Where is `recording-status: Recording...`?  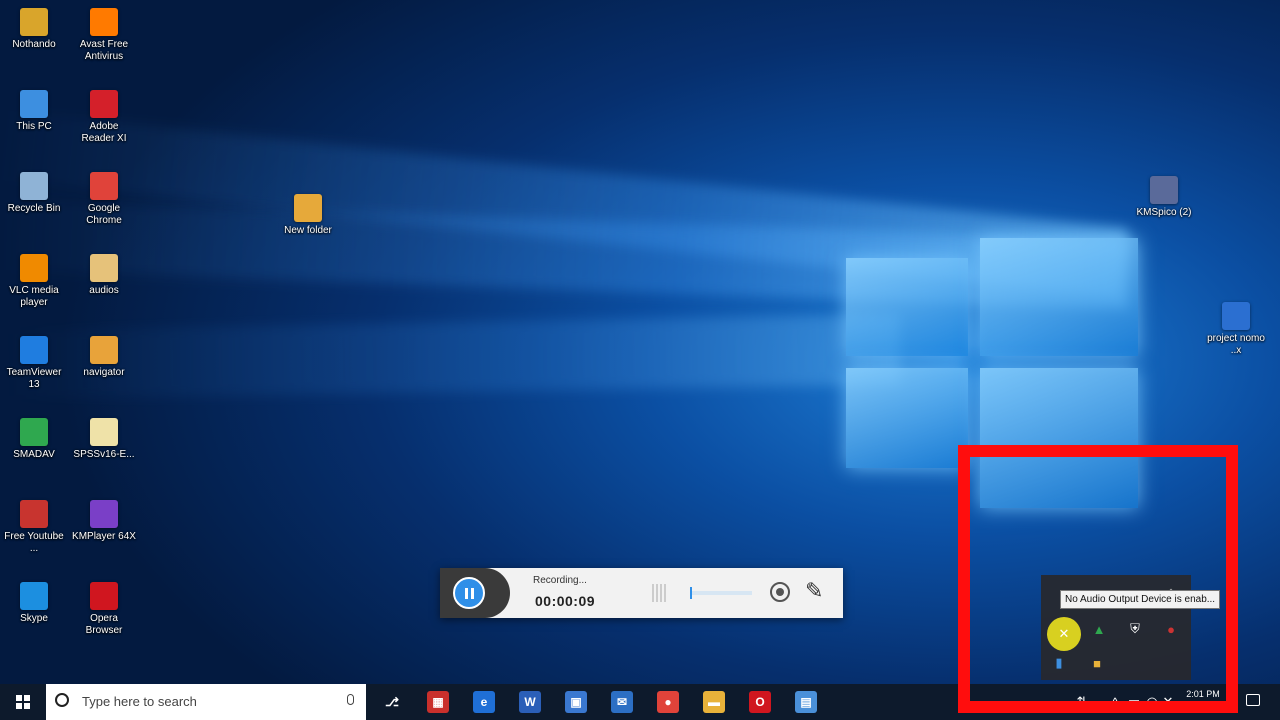
recording-status: Recording... is located at coordinates (560, 580).